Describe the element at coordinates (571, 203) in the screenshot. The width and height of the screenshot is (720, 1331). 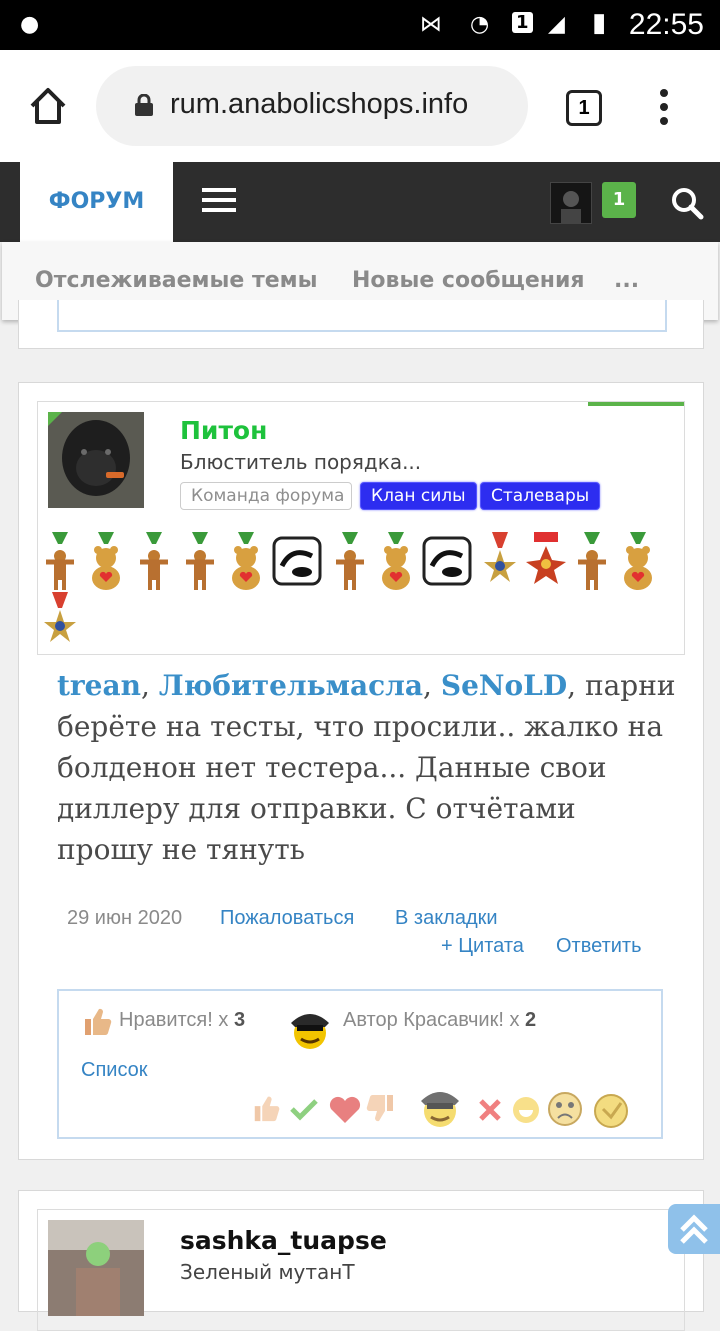
I see `user-avatar` at that location.